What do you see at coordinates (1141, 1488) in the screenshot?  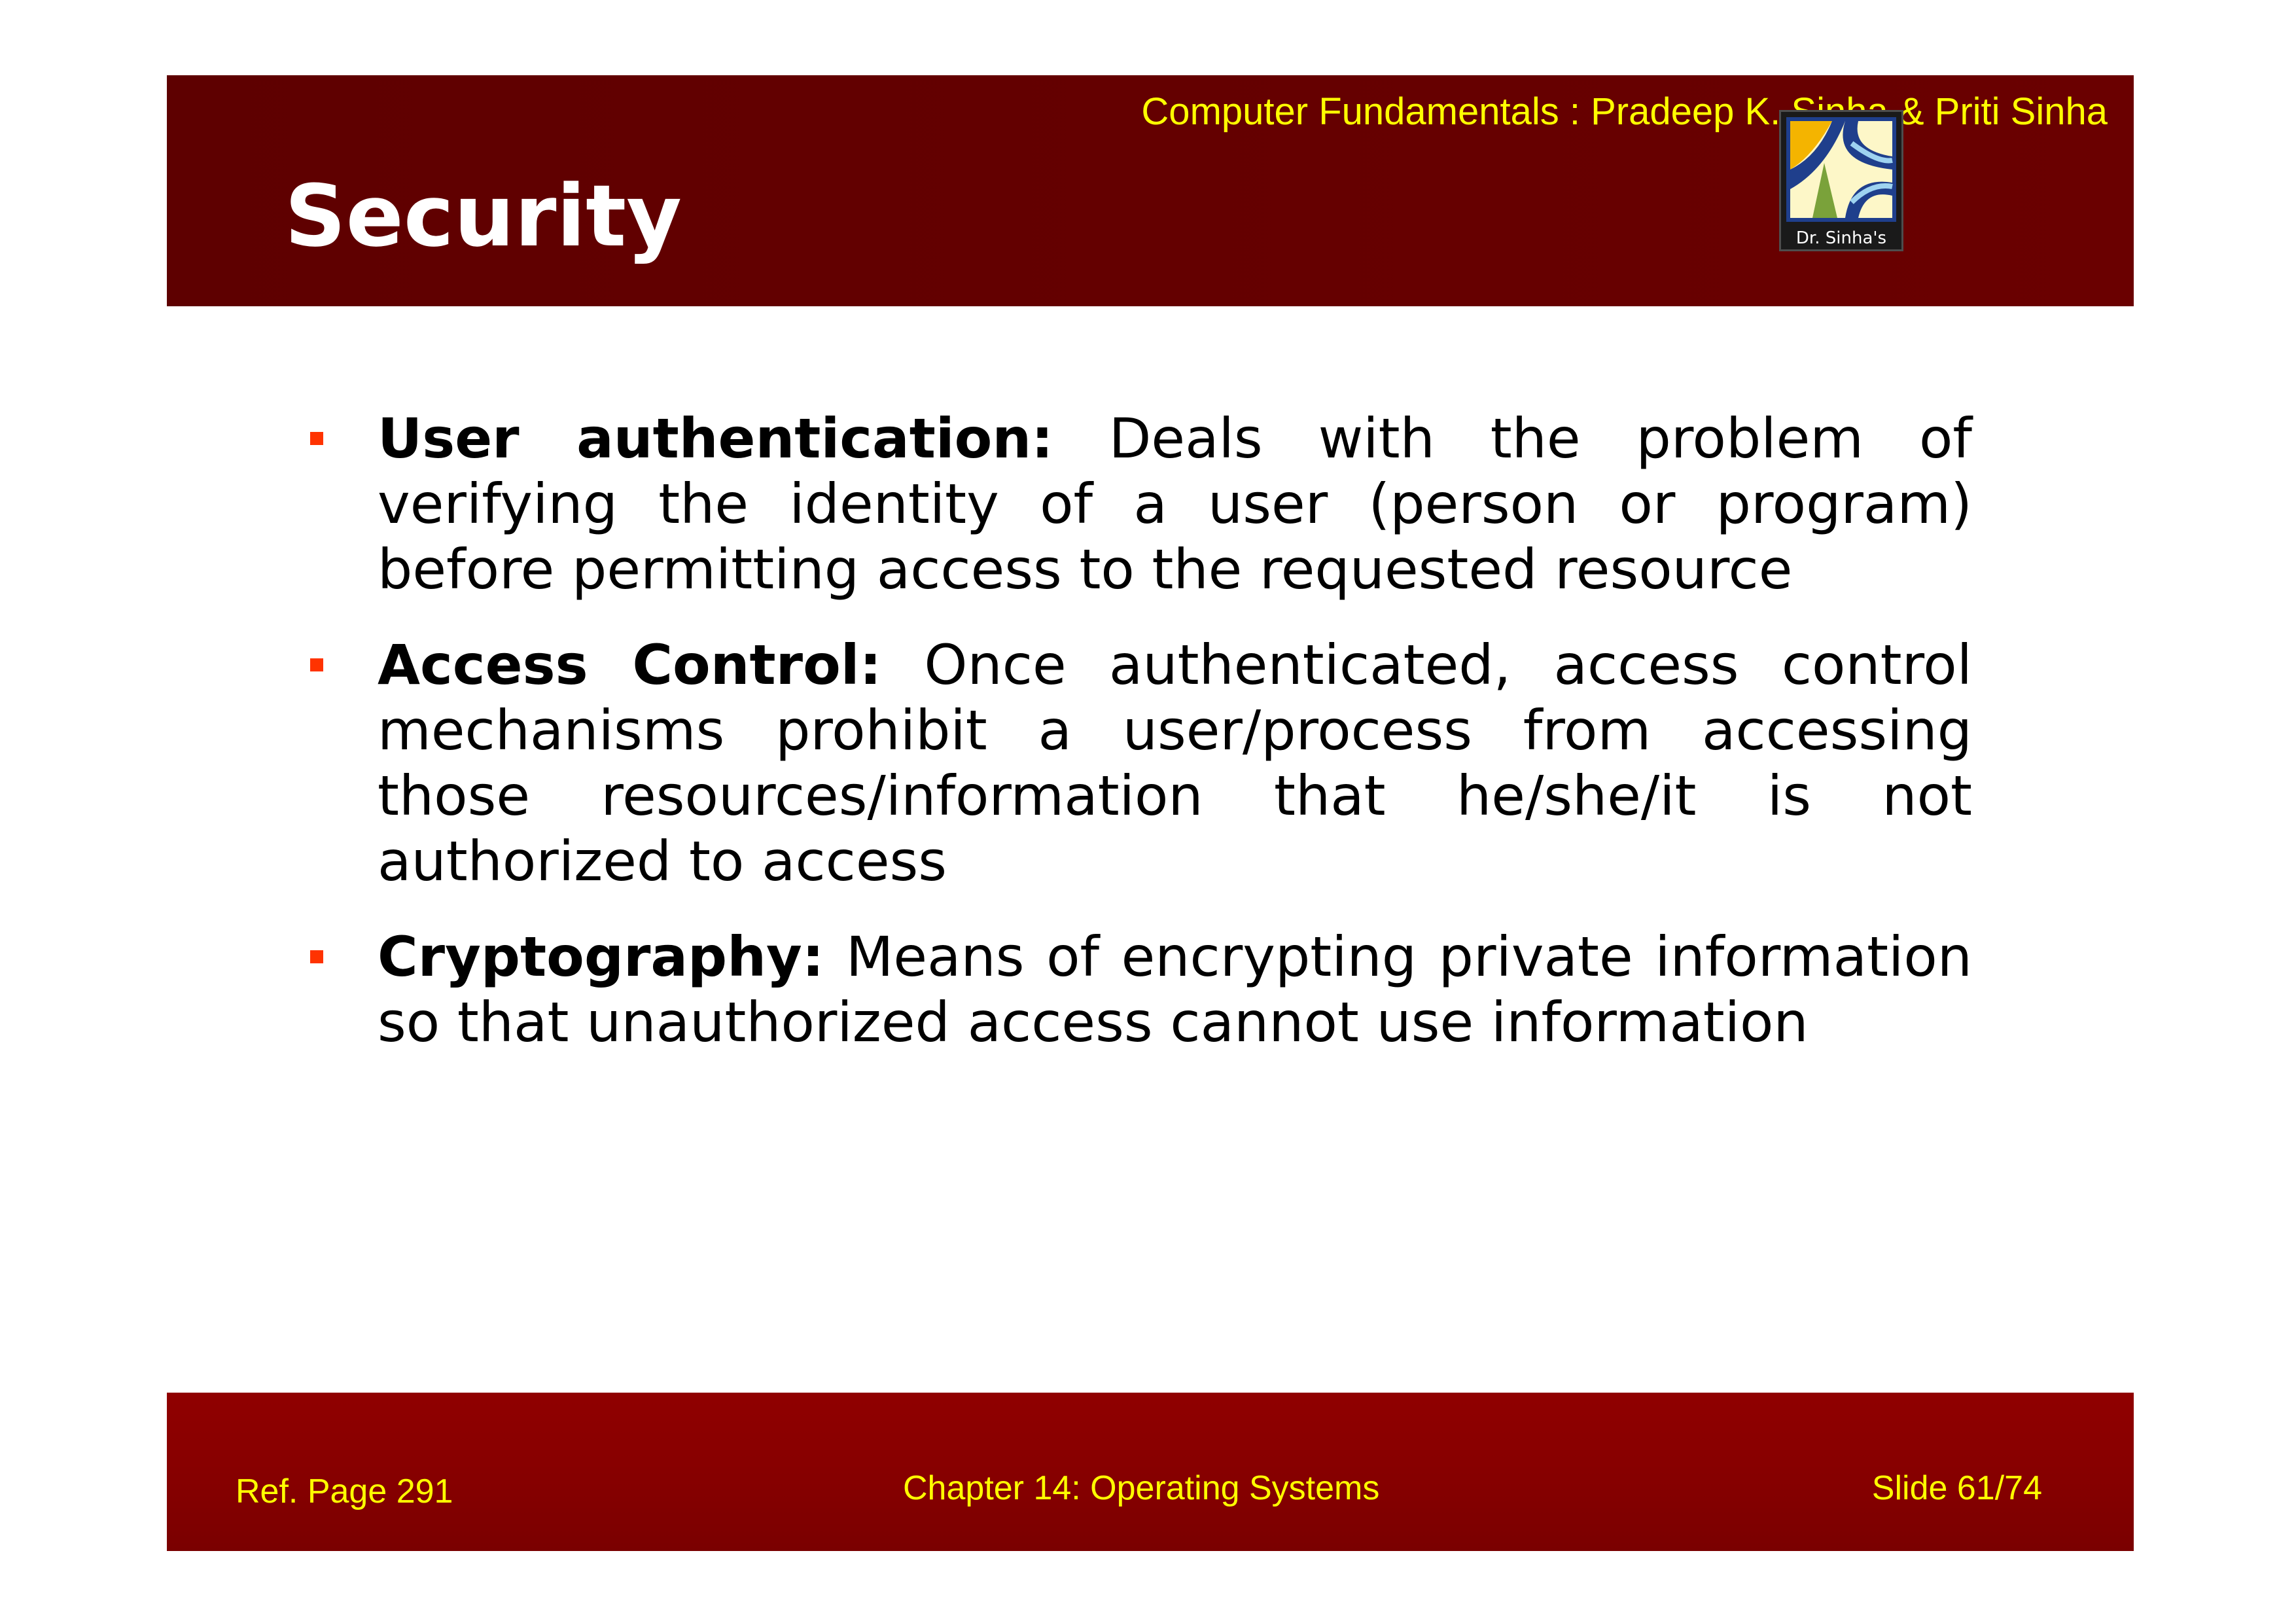 I see `chapter-label: Chapter 14: Operating Systems` at bounding box center [1141, 1488].